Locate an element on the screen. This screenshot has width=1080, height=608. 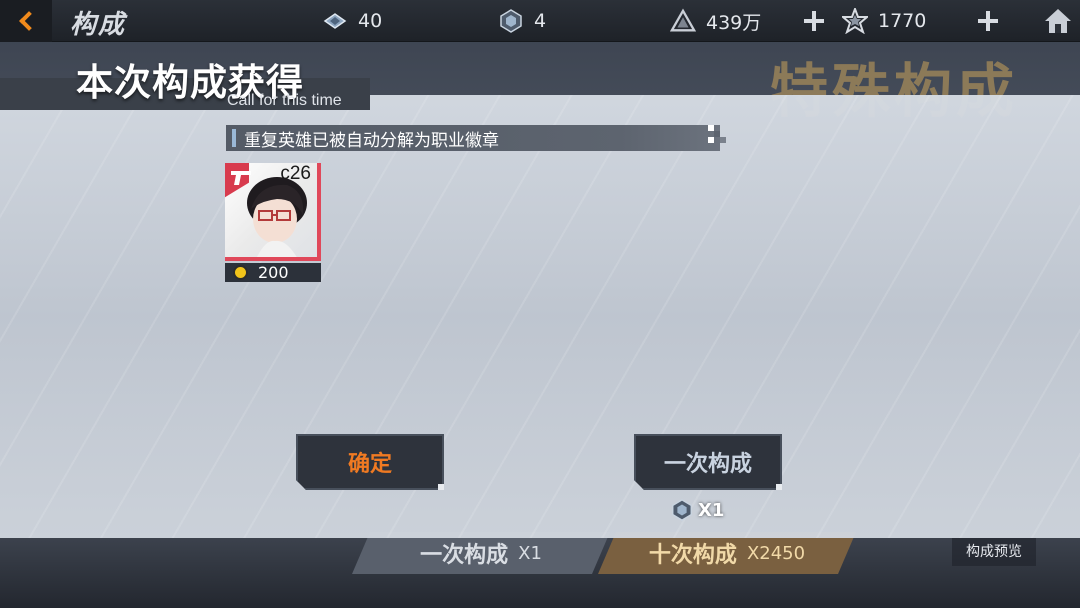
bg-once-label: 一次构成 is located at coordinates (464, 555).